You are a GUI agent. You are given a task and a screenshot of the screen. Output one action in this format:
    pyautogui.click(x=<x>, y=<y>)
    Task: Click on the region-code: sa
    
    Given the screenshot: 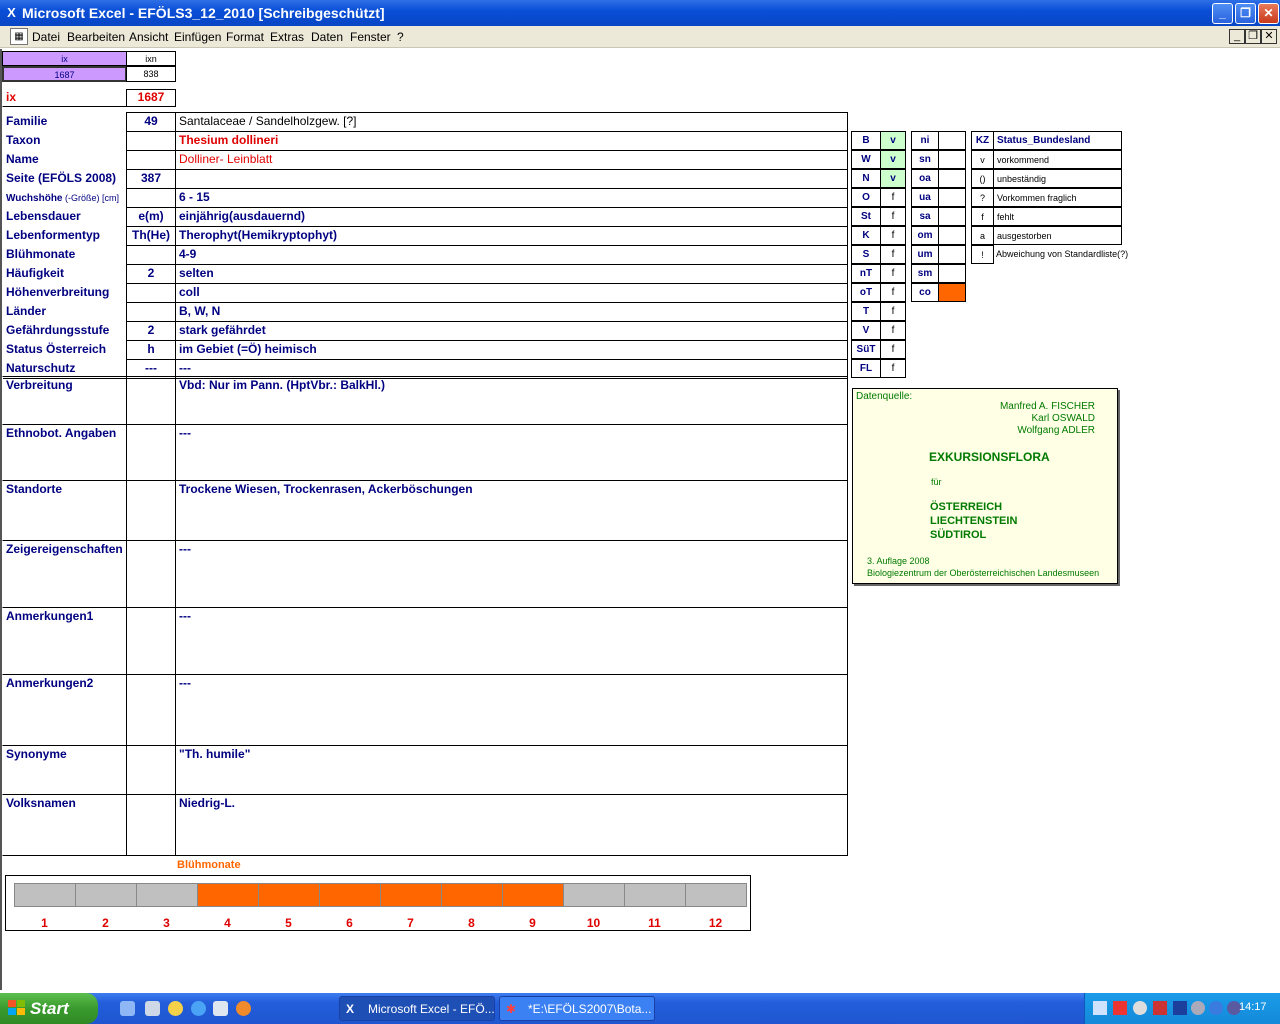 What is the action you would take?
    pyautogui.click(x=925, y=216)
    